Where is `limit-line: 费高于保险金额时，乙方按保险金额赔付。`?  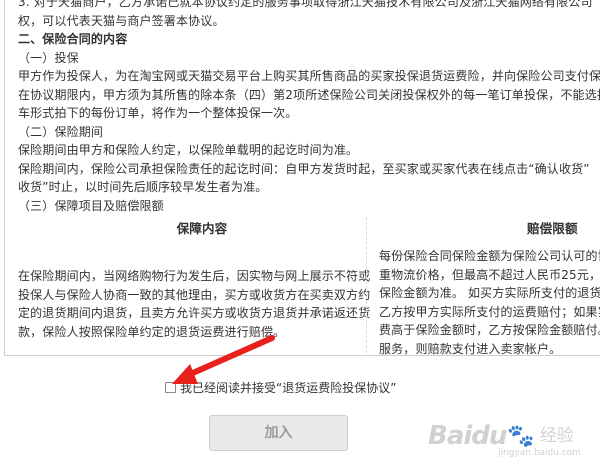
limit-line: 费高于保险金额时，乙方按保险金额赔付。 is located at coordinates (489, 330).